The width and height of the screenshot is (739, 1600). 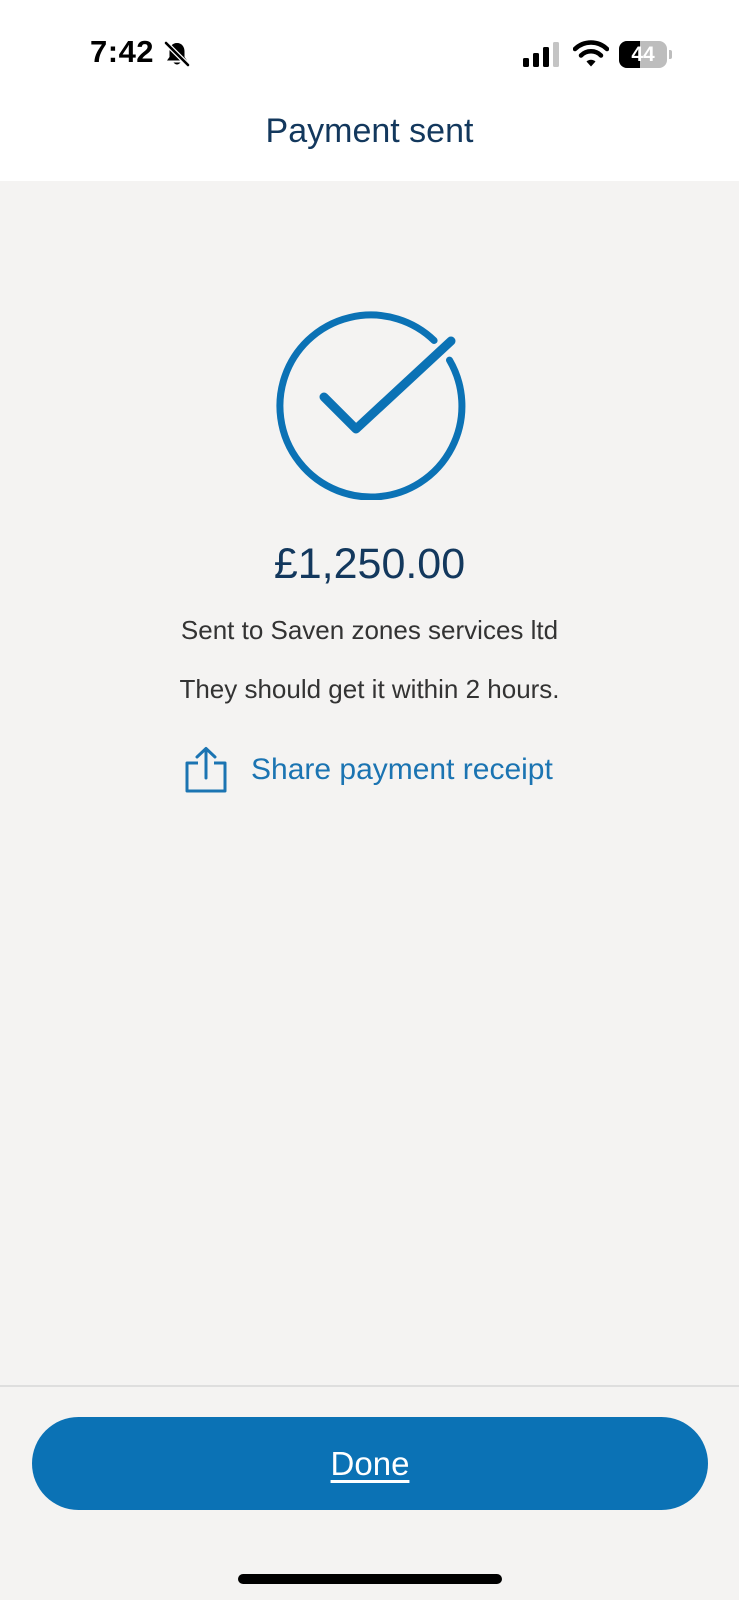 I want to click on status-time: 7:42, so click(x=122, y=51).